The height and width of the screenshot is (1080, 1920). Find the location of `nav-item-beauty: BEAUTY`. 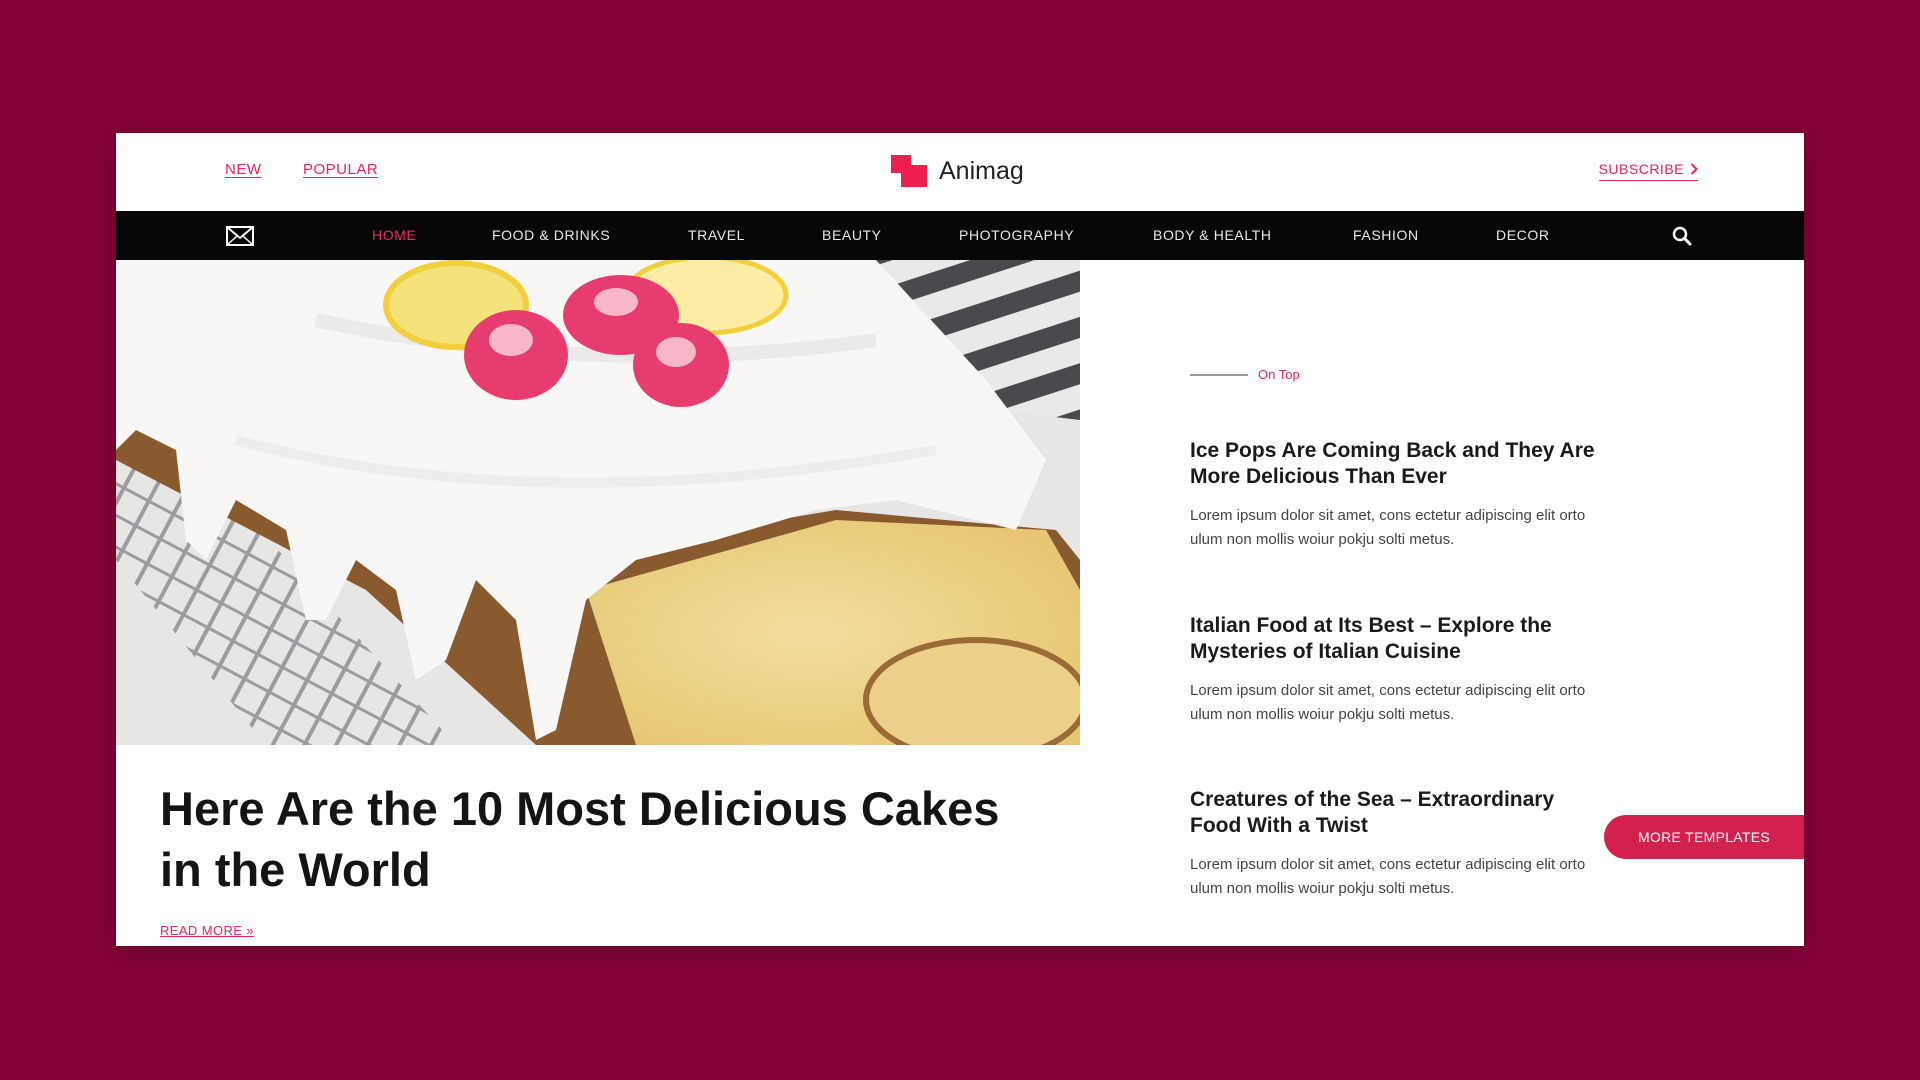

nav-item-beauty: BEAUTY is located at coordinates (852, 235).